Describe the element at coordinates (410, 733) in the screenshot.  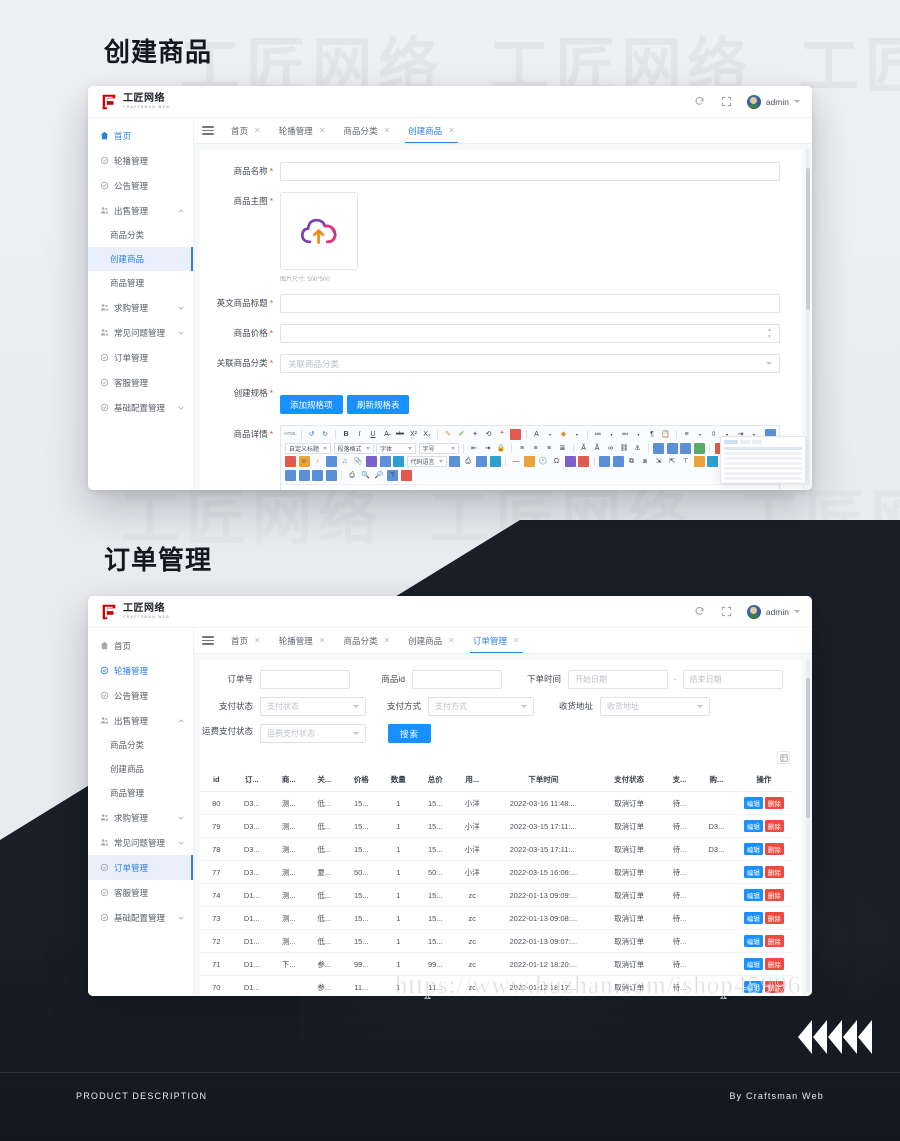
I see `search-button: 搜索` at that location.